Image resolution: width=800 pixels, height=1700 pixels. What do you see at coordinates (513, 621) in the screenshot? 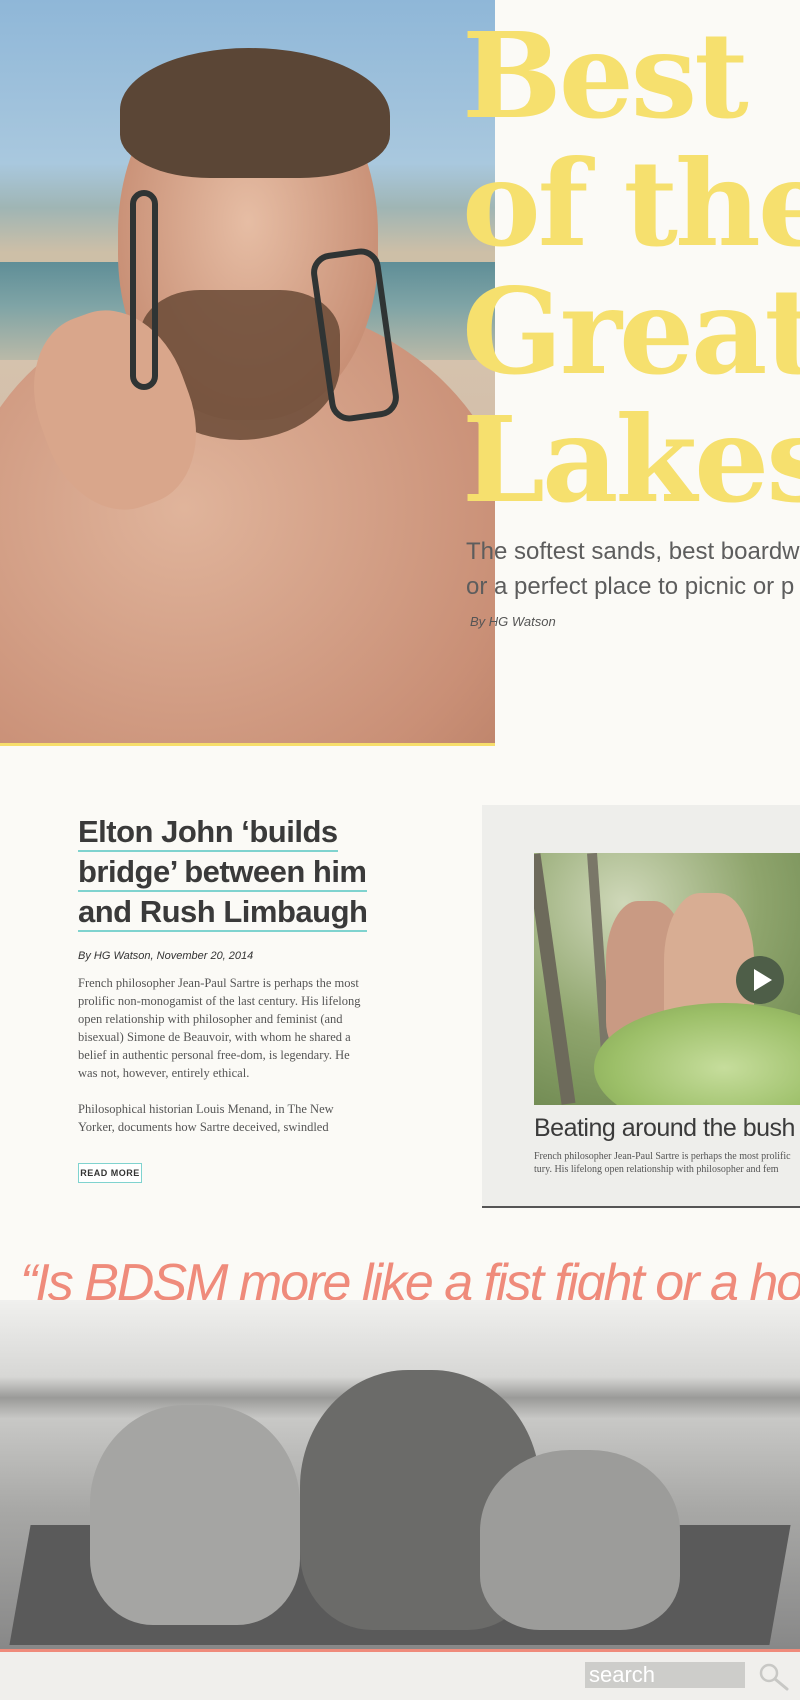
I see `hero-byline: By HG Watson` at bounding box center [513, 621].